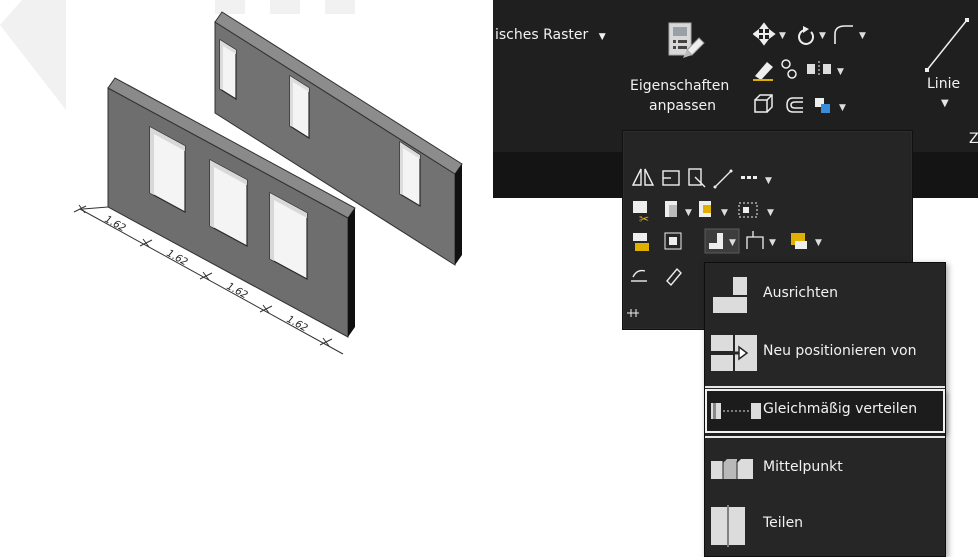 This screenshot has height=557, width=978. I want to click on line-segment-icon, so click(723, 179).